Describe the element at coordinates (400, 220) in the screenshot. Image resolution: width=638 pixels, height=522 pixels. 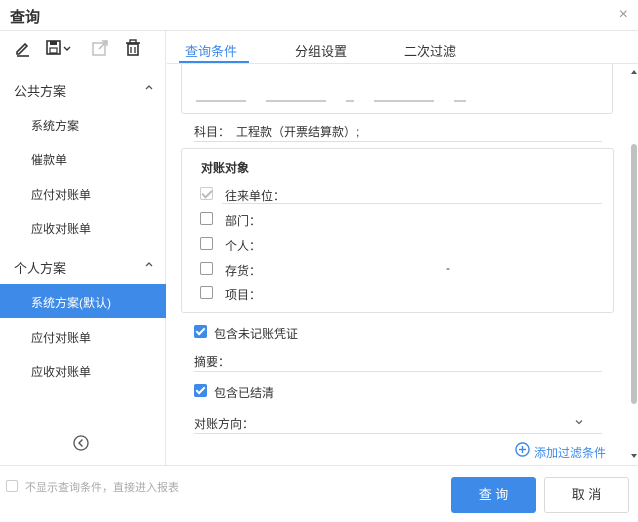
I see `object-row-department: 部门：` at that location.